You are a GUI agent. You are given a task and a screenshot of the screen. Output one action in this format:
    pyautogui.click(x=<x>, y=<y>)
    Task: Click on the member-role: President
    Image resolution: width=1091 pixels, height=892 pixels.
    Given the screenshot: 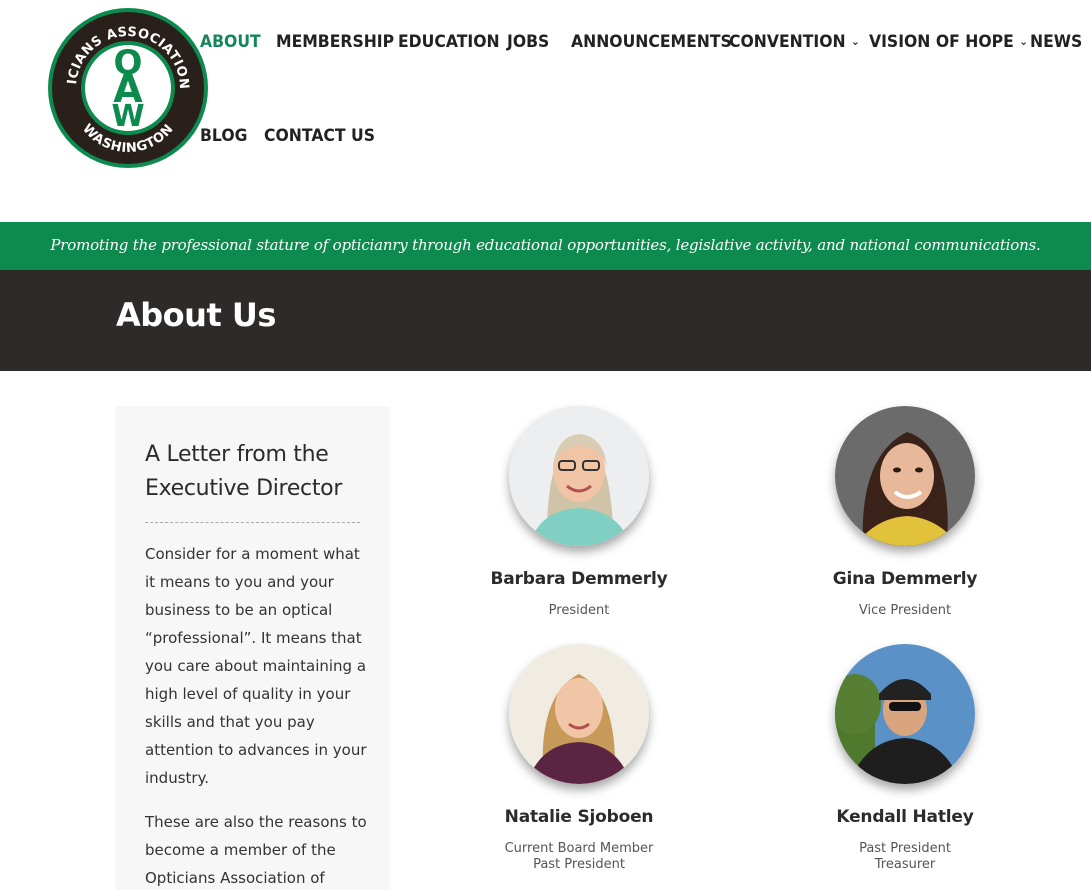 What is the action you would take?
    pyautogui.click(x=579, y=610)
    